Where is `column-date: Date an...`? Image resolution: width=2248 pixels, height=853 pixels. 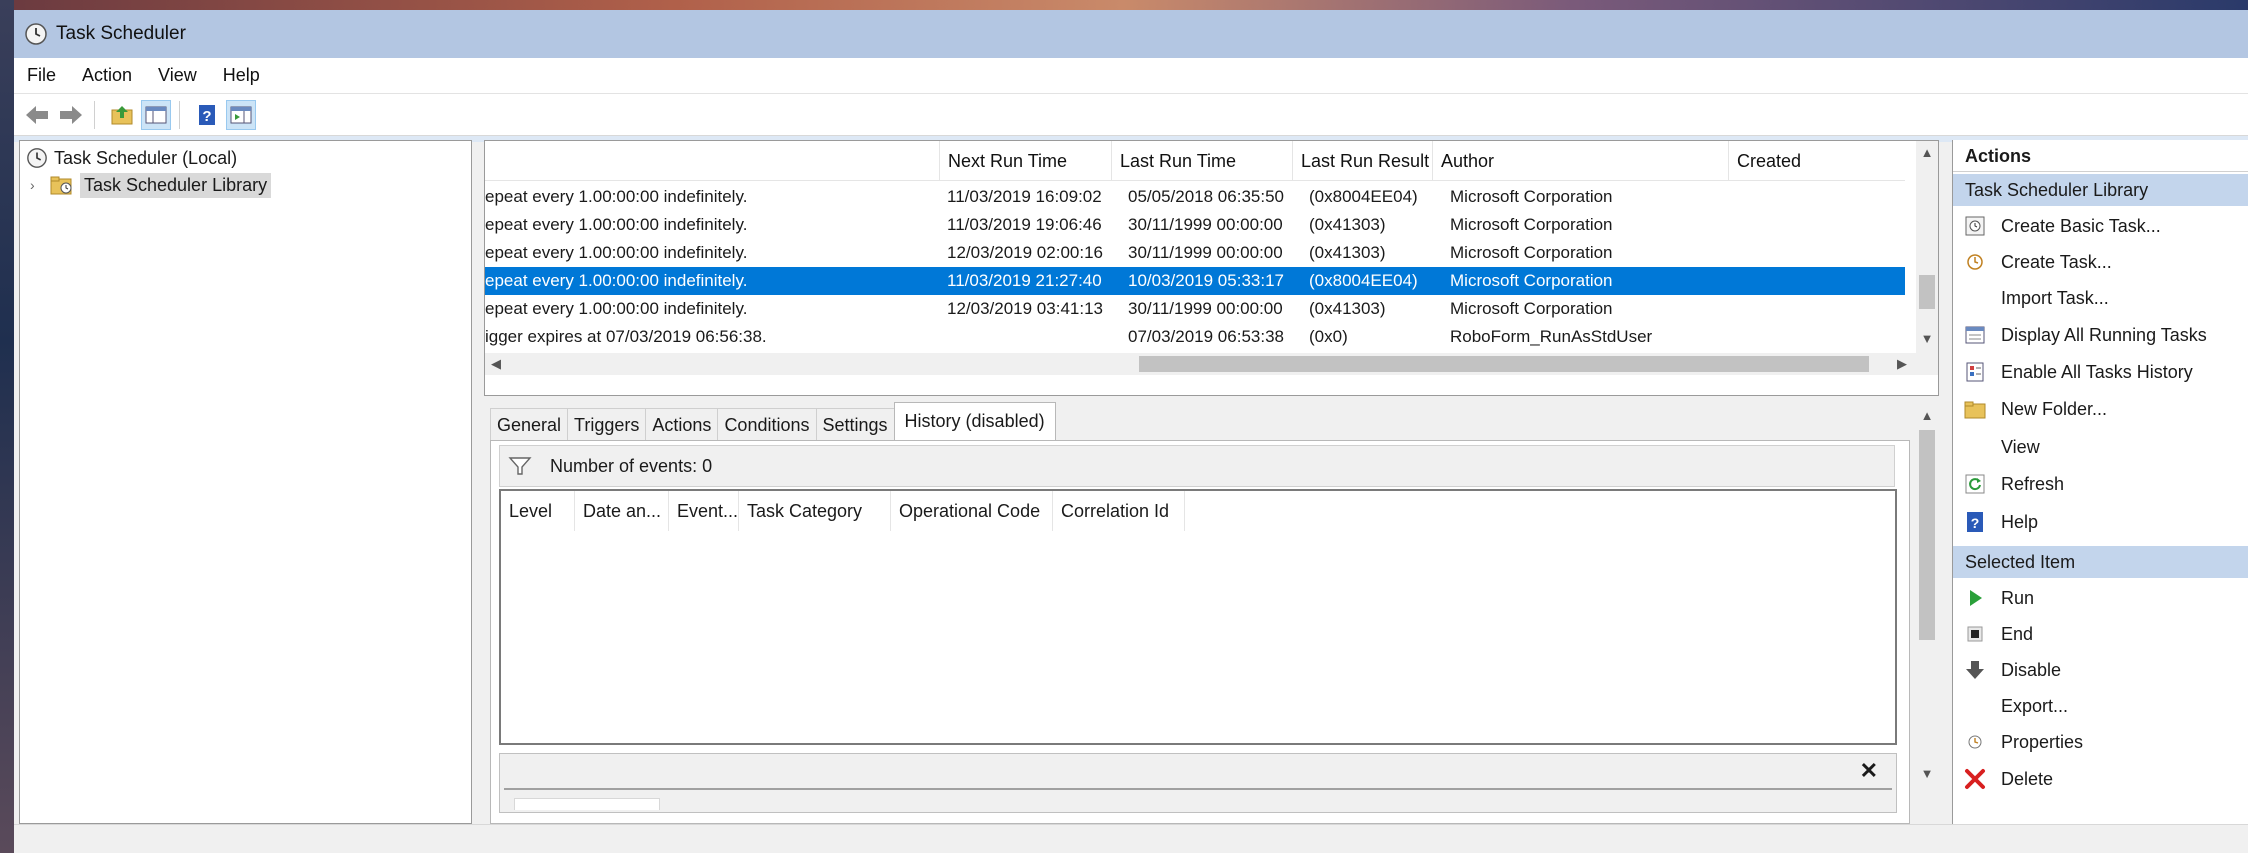 column-date: Date an... is located at coordinates (622, 511).